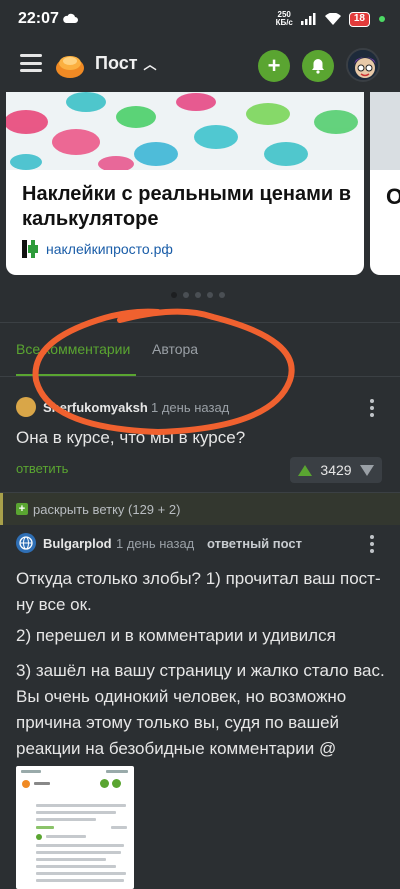  I want to click on site-logo-icon, so click(30, 249).